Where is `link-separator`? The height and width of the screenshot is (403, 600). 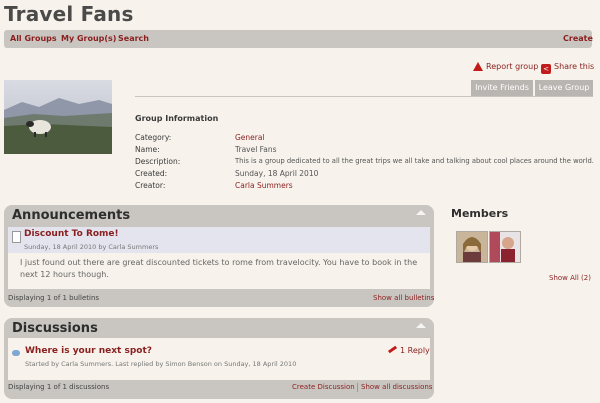
link-separator is located at coordinates (357, 387).